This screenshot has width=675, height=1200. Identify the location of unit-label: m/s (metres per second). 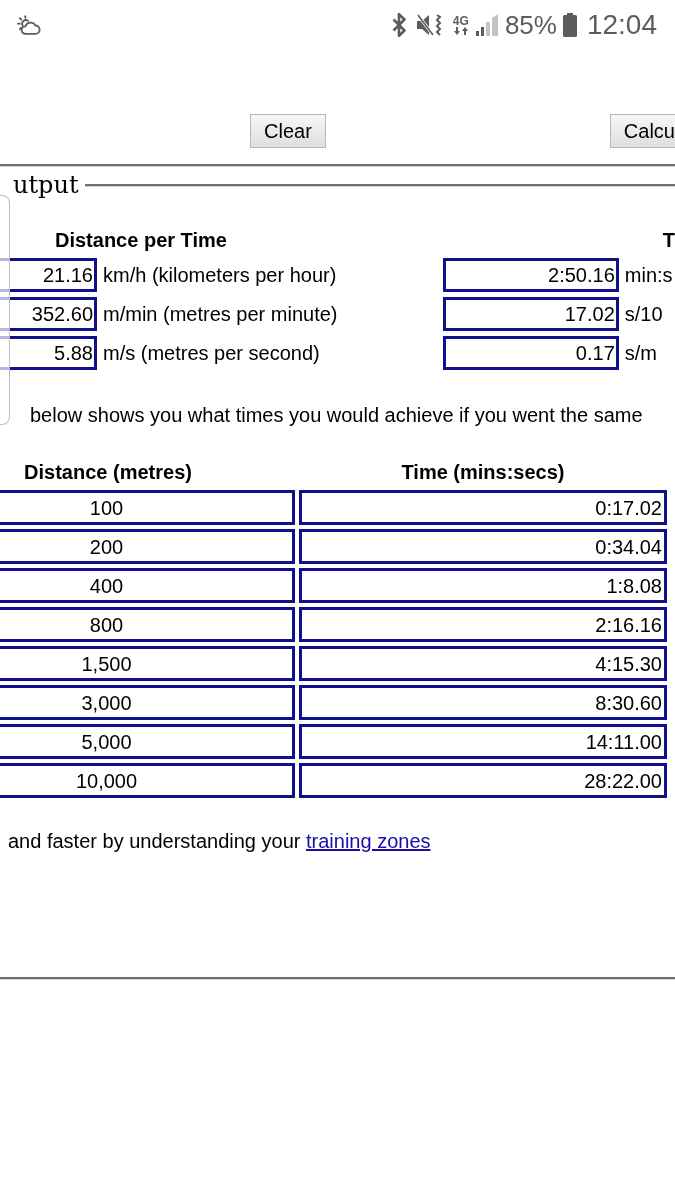
(211, 353).